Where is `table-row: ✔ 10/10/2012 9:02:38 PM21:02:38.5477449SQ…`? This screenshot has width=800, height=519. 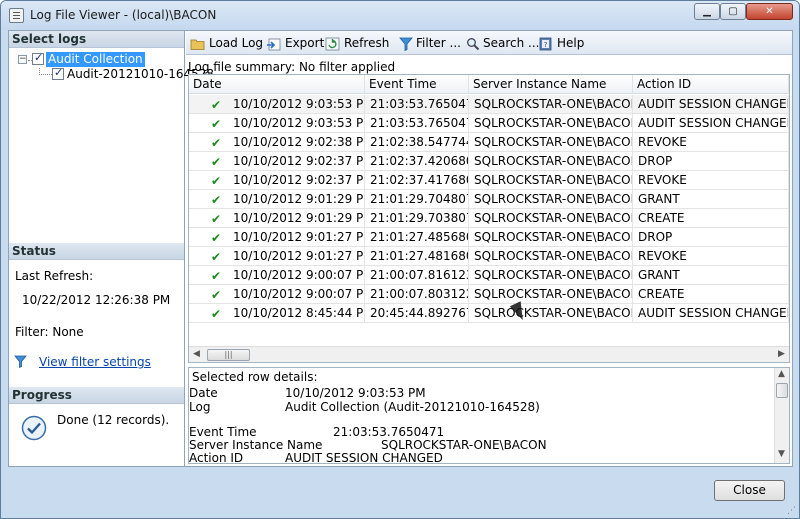 table-row: ✔ 10/10/2012 9:02:38 PM21:02:38.5477449SQ… is located at coordinates (489, 142).